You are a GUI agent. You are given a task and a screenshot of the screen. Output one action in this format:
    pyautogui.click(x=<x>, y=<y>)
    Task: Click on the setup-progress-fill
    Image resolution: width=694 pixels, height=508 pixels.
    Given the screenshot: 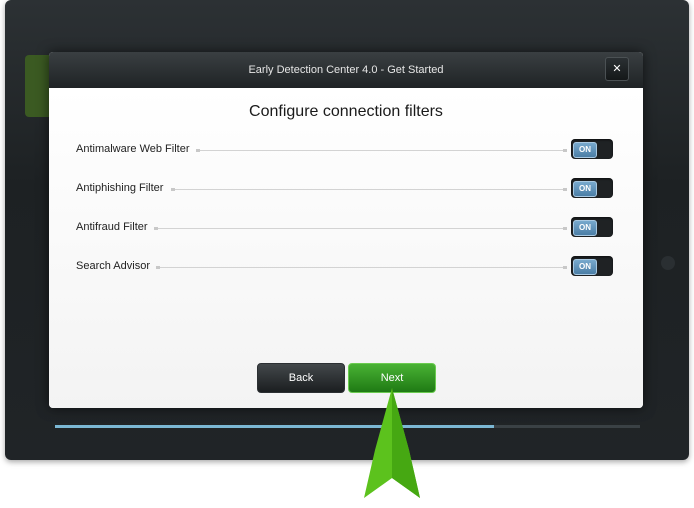 What is the action you would take?
    pyautogui.click(x=274, y=426)
    